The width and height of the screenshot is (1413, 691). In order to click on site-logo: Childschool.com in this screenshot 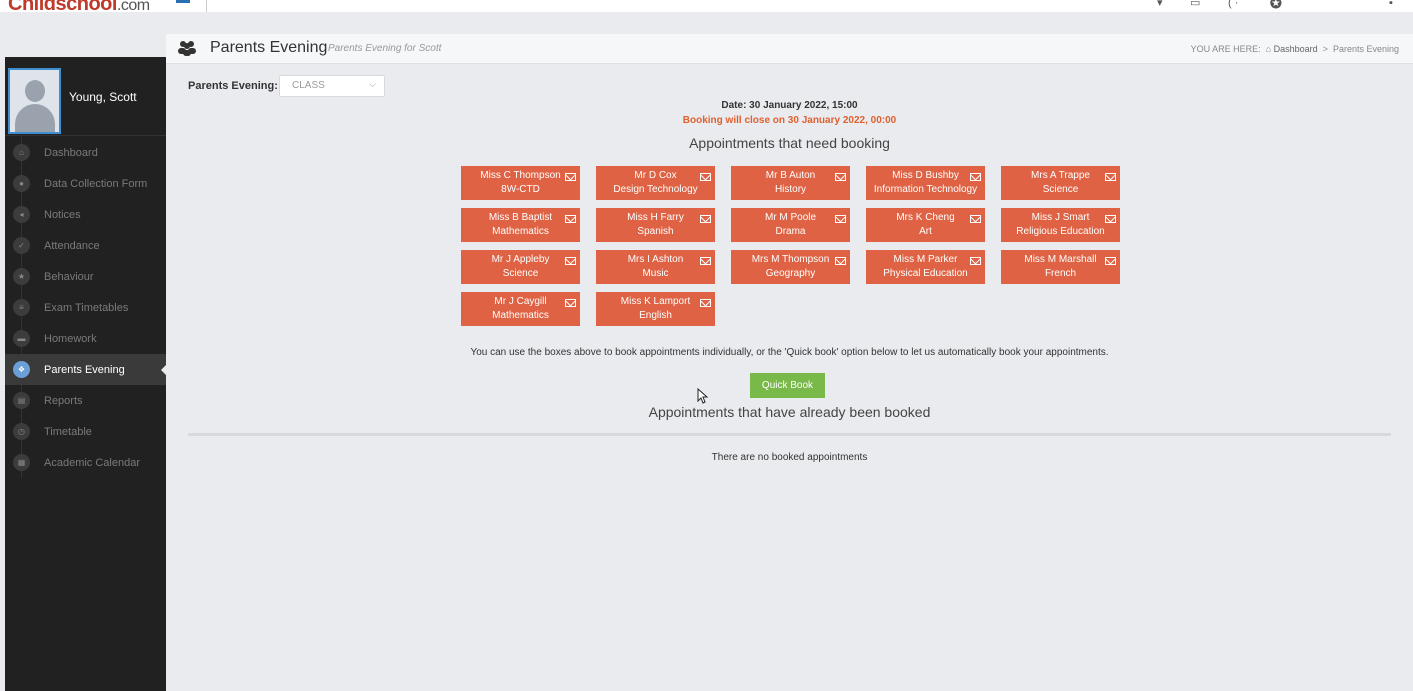, I will do `click(79, 6)`.